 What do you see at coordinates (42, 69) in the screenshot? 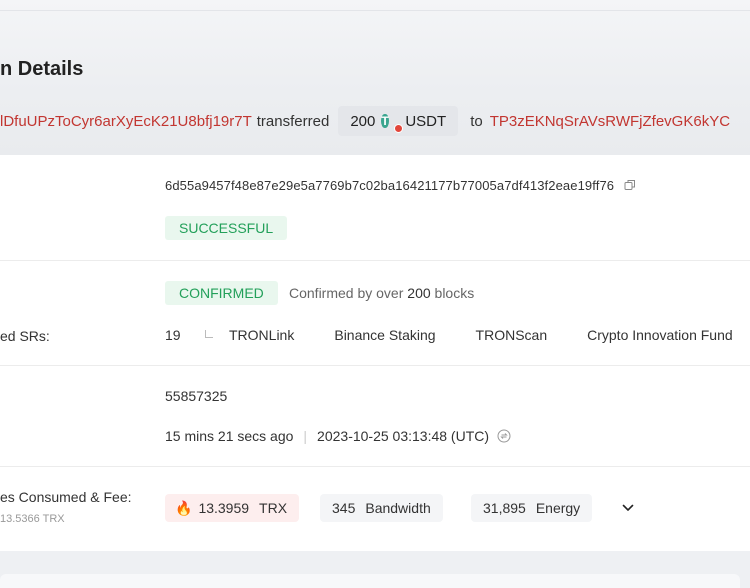
I see `page-title: n Details` at bounding box center [42, 69].